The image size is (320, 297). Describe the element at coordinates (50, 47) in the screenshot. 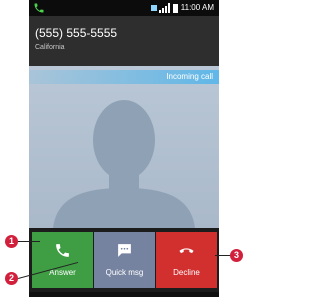

I see `caller-location: California` at that location.